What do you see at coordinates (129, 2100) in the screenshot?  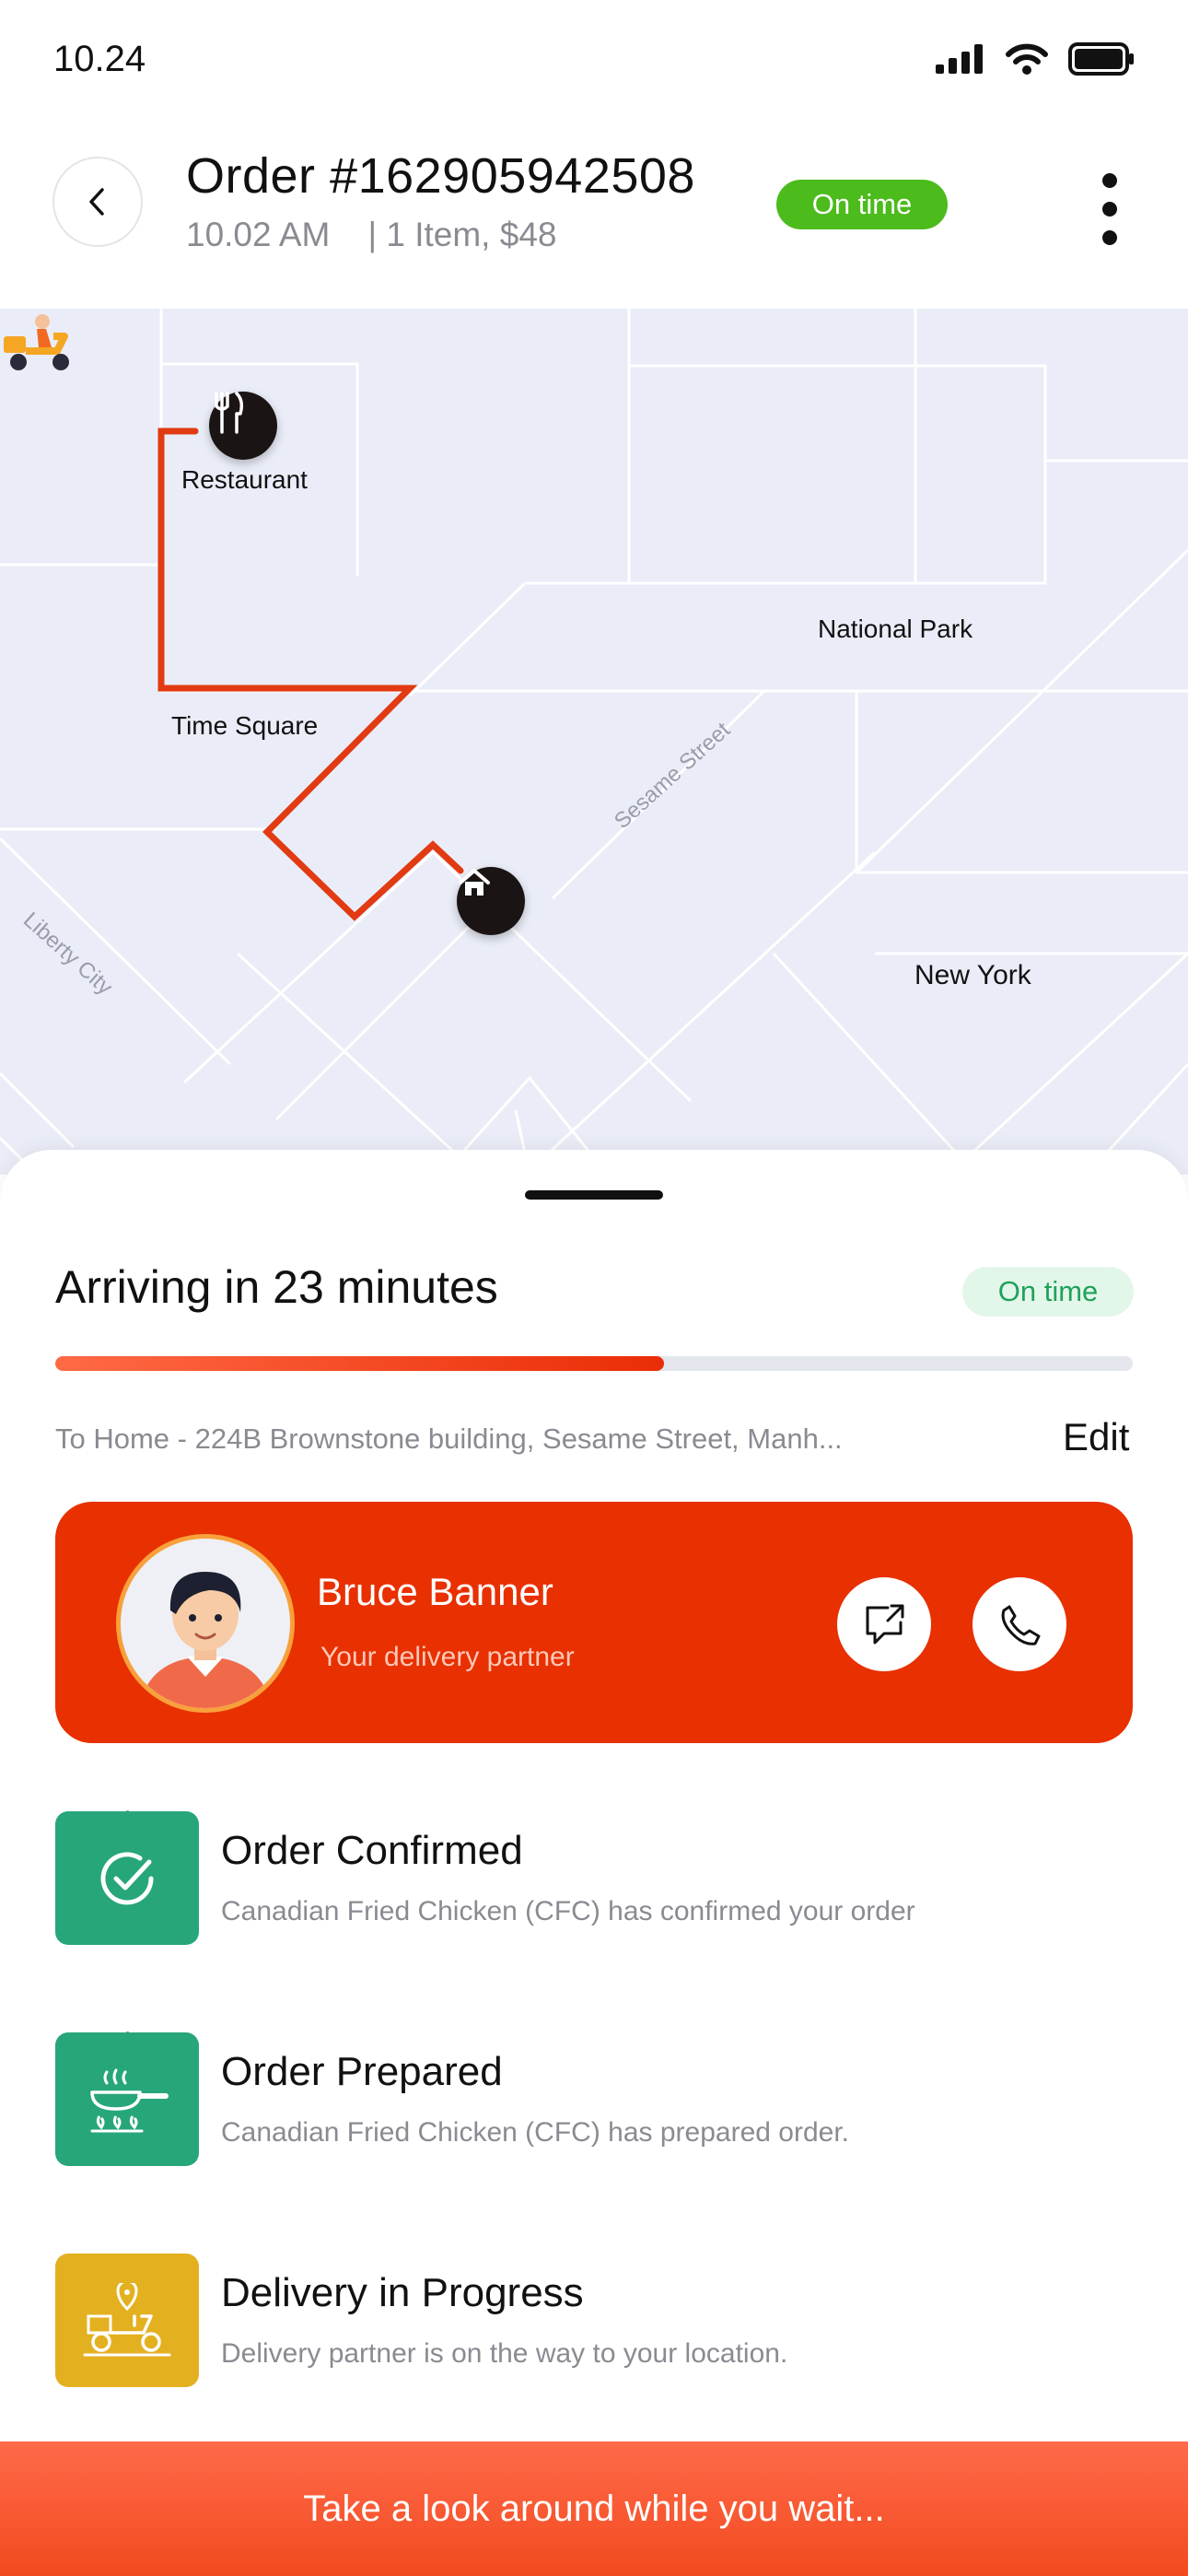 I see `cooking-pan-icon` at bounding box center [129, 2100].